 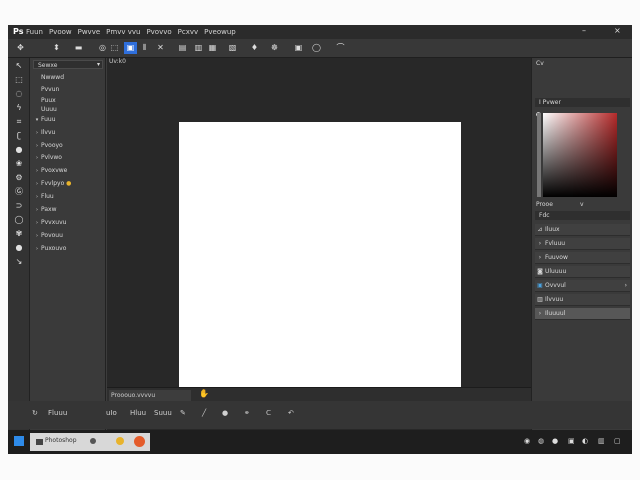 What do you see at coordinates (320, 415) in the screenshot?
I see `bottom-toolbar: ↻ Fluuu uIo Hluu Suuu ✎ ╱ ● ⚭ ᑕ ↶` at bounding box center [320, 415].